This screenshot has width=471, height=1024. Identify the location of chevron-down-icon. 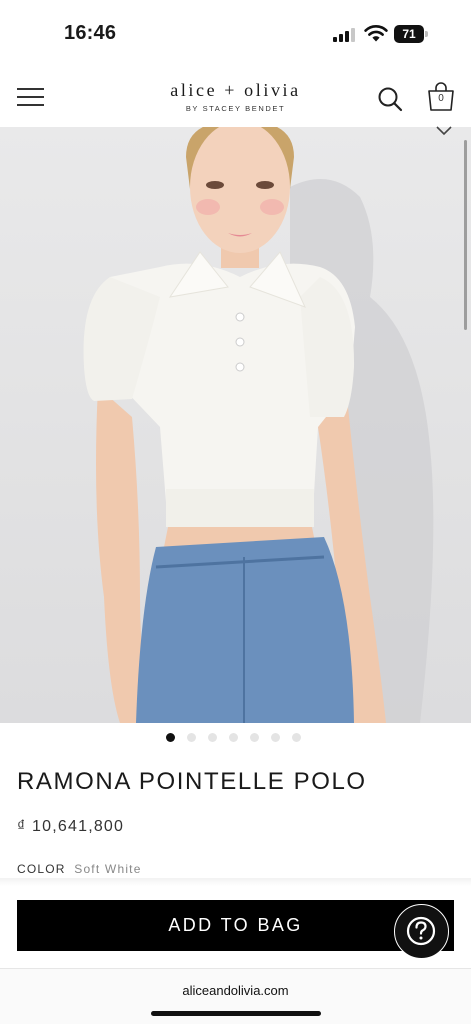
(444, 130).